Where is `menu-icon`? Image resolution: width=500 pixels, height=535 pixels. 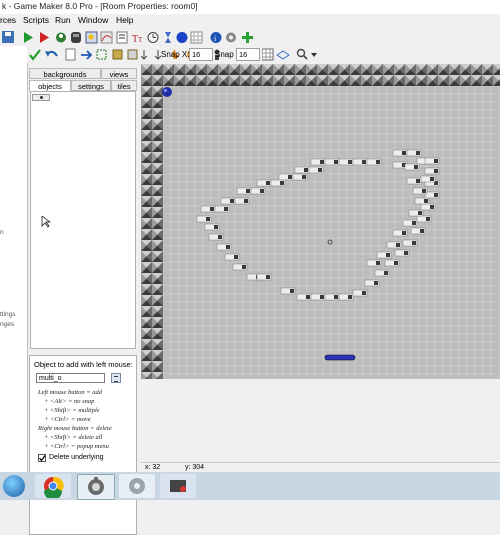
menu-icon is located at coordinates (116, 379).